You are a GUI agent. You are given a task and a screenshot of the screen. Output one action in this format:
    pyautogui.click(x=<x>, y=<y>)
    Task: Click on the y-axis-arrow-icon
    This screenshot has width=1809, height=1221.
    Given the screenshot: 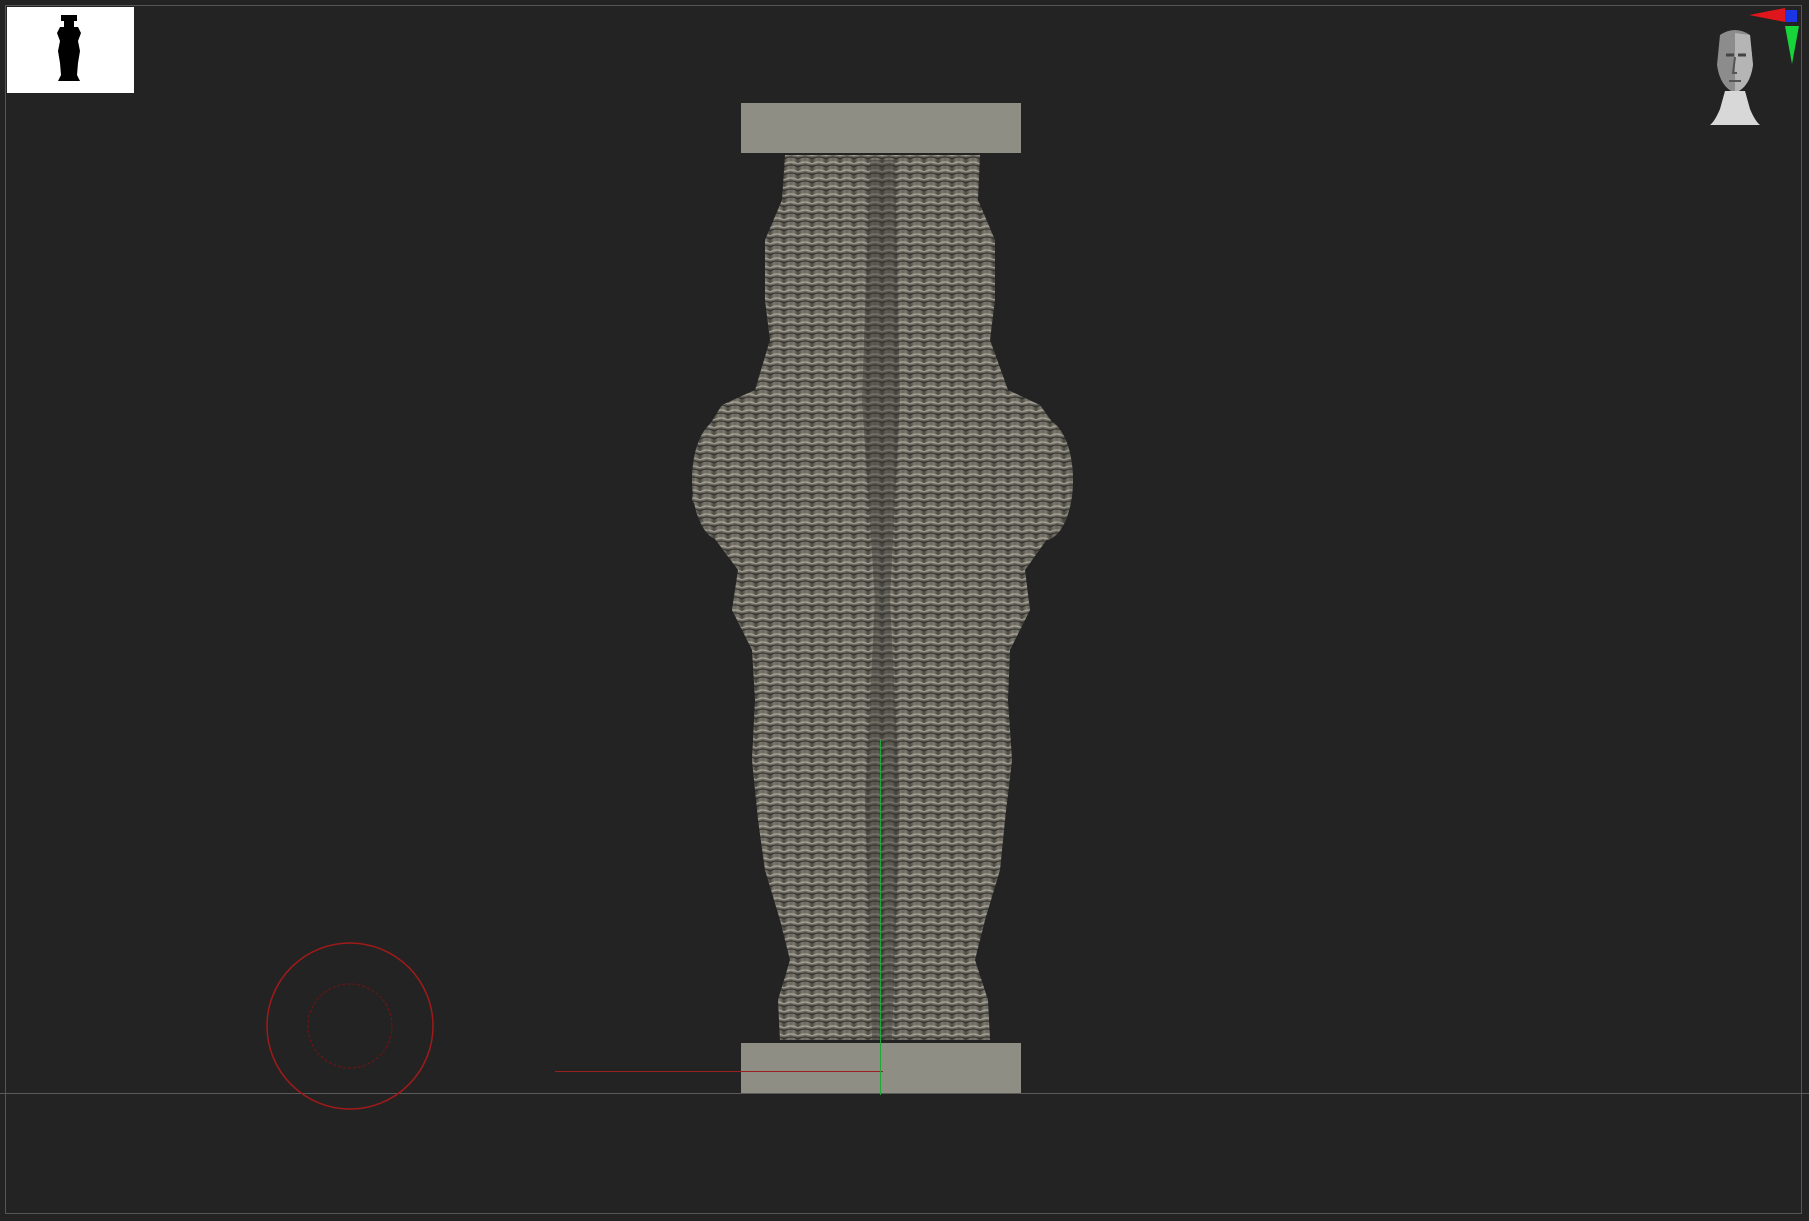 What is the action you would take?
    pyautogui.click(x=1792, y=45)
    